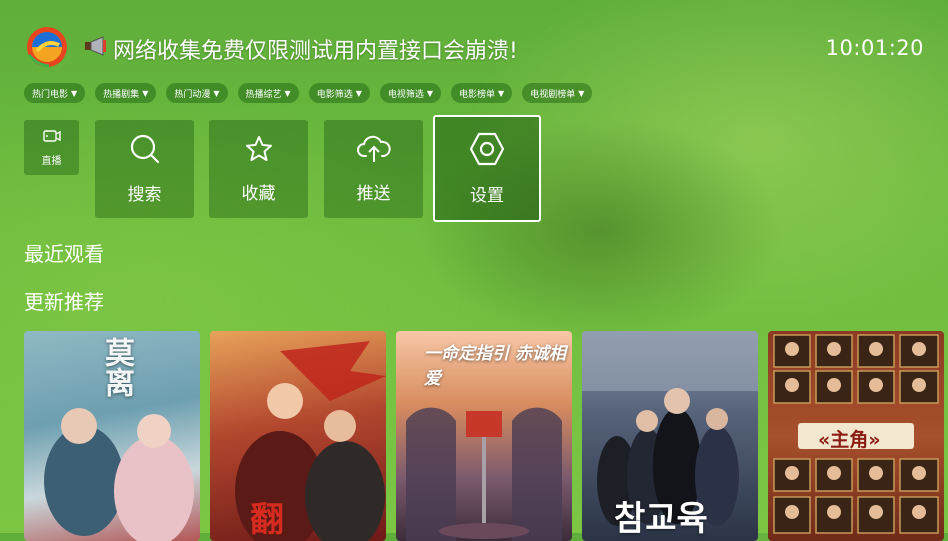  I want to click on filter-chip-hot-movies: 热门电影 ▼, so click(55, 93).